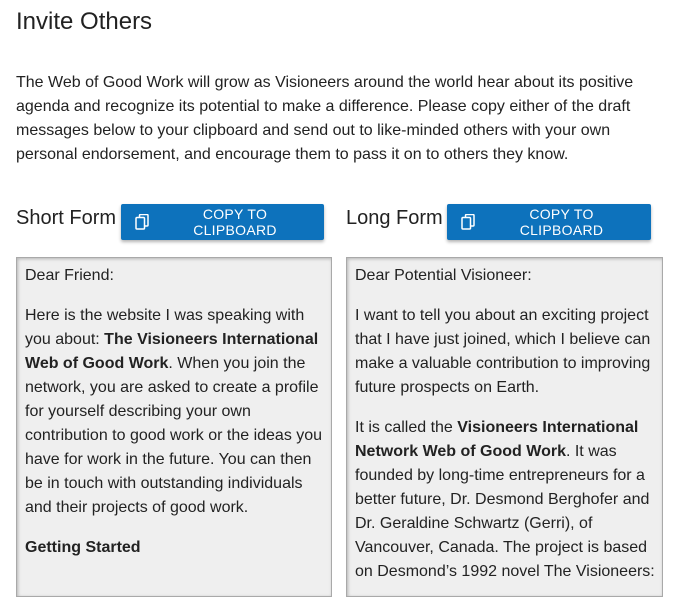 This screenshot has height=597, width=675. Describe the element at coordinates (235, 222) in the screenshot. I see `short-form-copy-label: COPY TO CLIPBOARD` at that location.